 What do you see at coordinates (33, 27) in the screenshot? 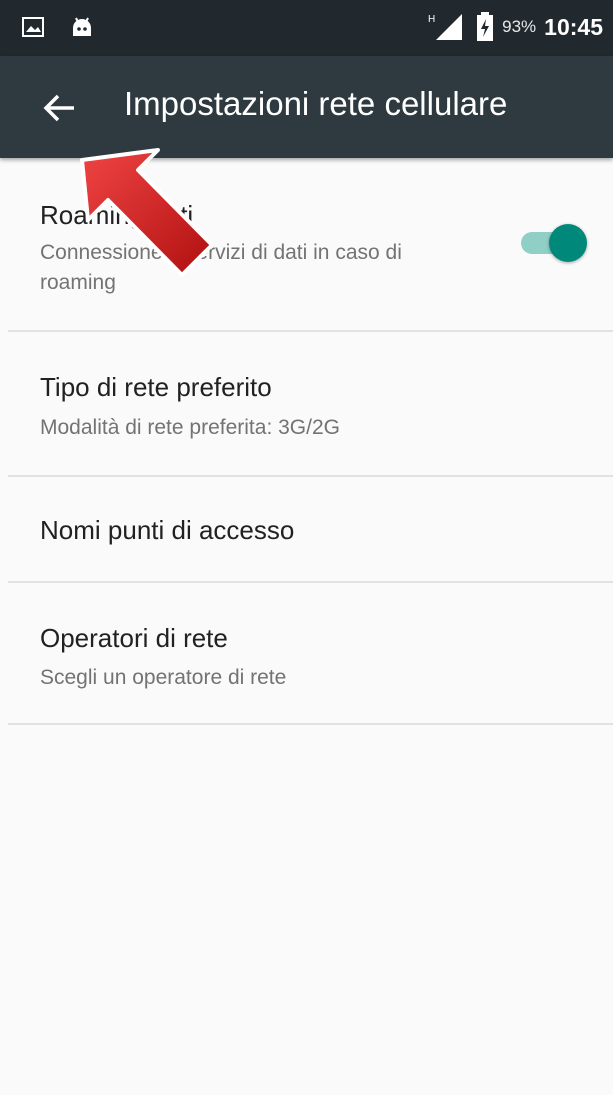
I see `gallery-icon` at bounding box center [33, 27].